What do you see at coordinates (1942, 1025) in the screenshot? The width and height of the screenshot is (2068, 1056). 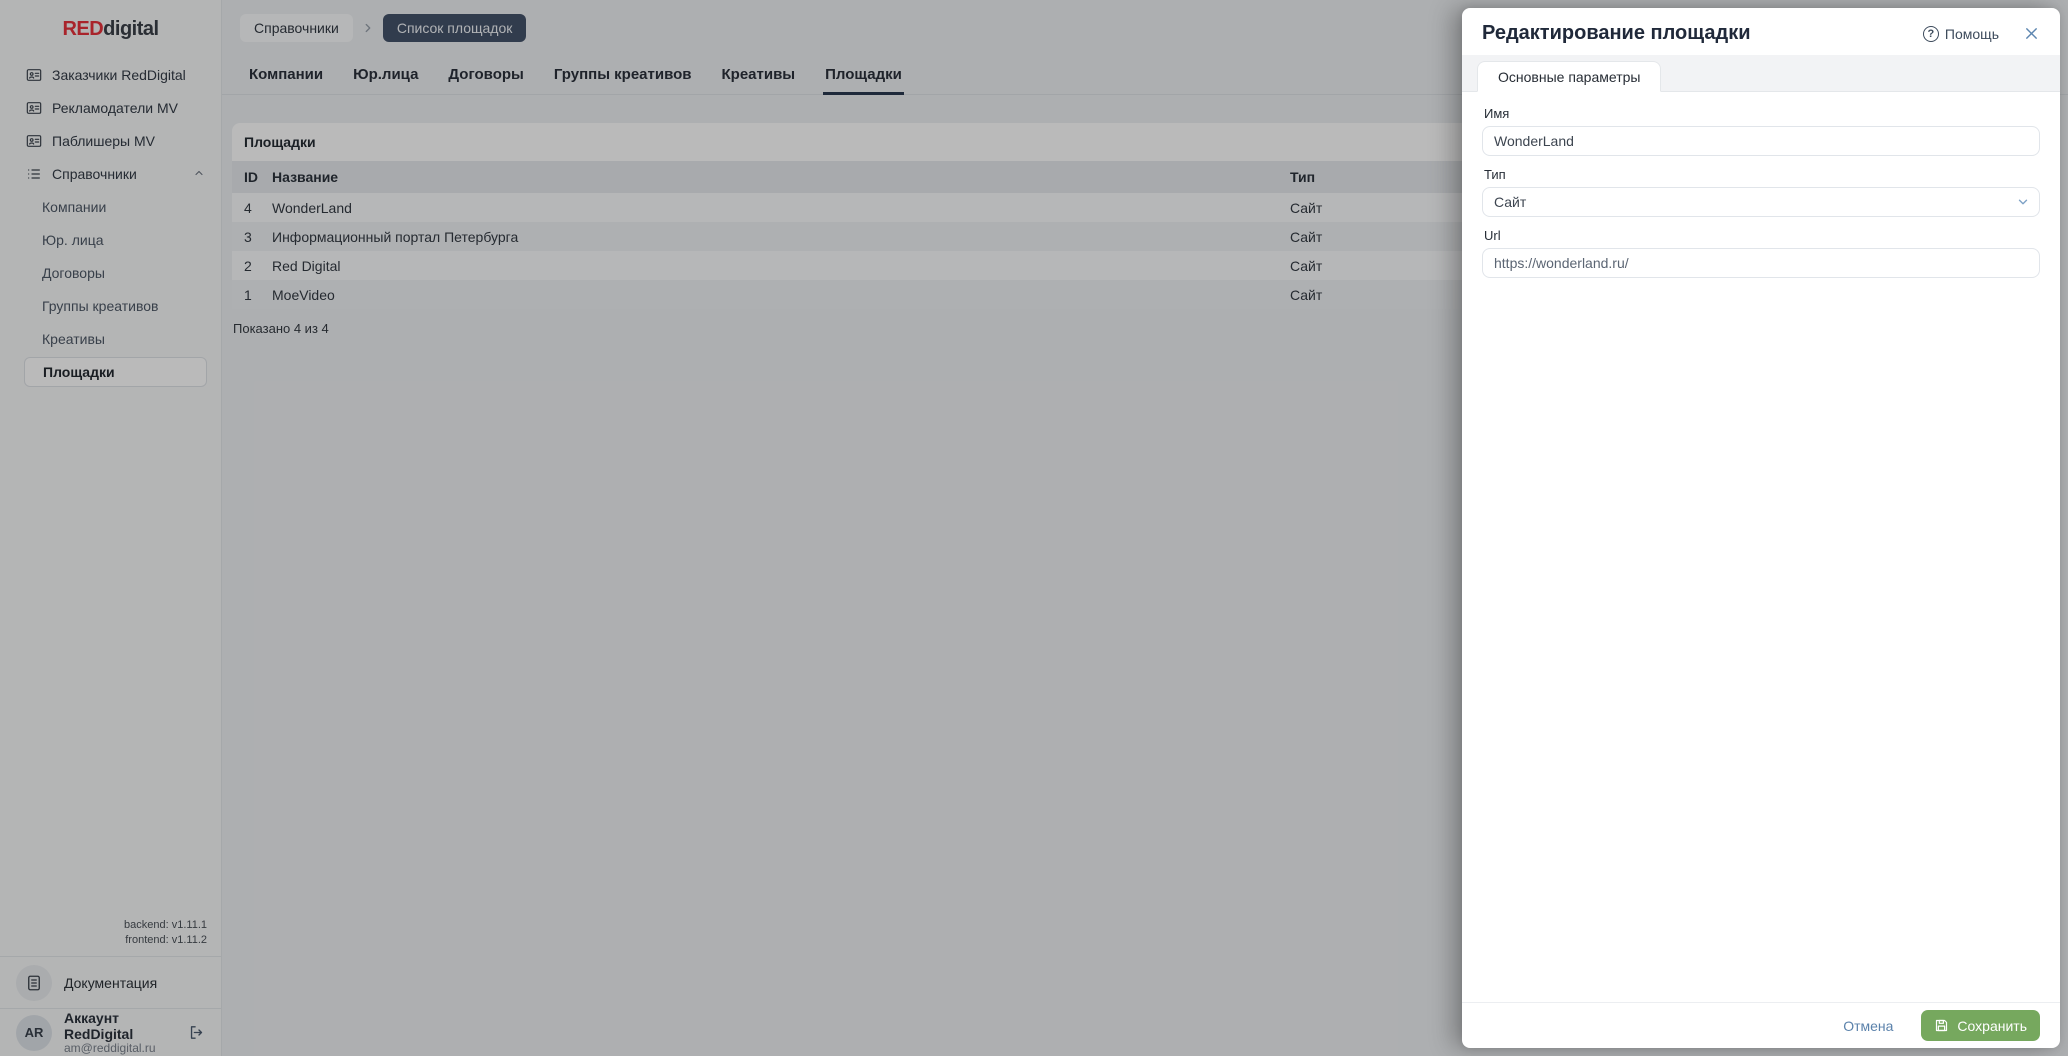 I see `save-floppy-icon` at bounding box center [1942, 1025].